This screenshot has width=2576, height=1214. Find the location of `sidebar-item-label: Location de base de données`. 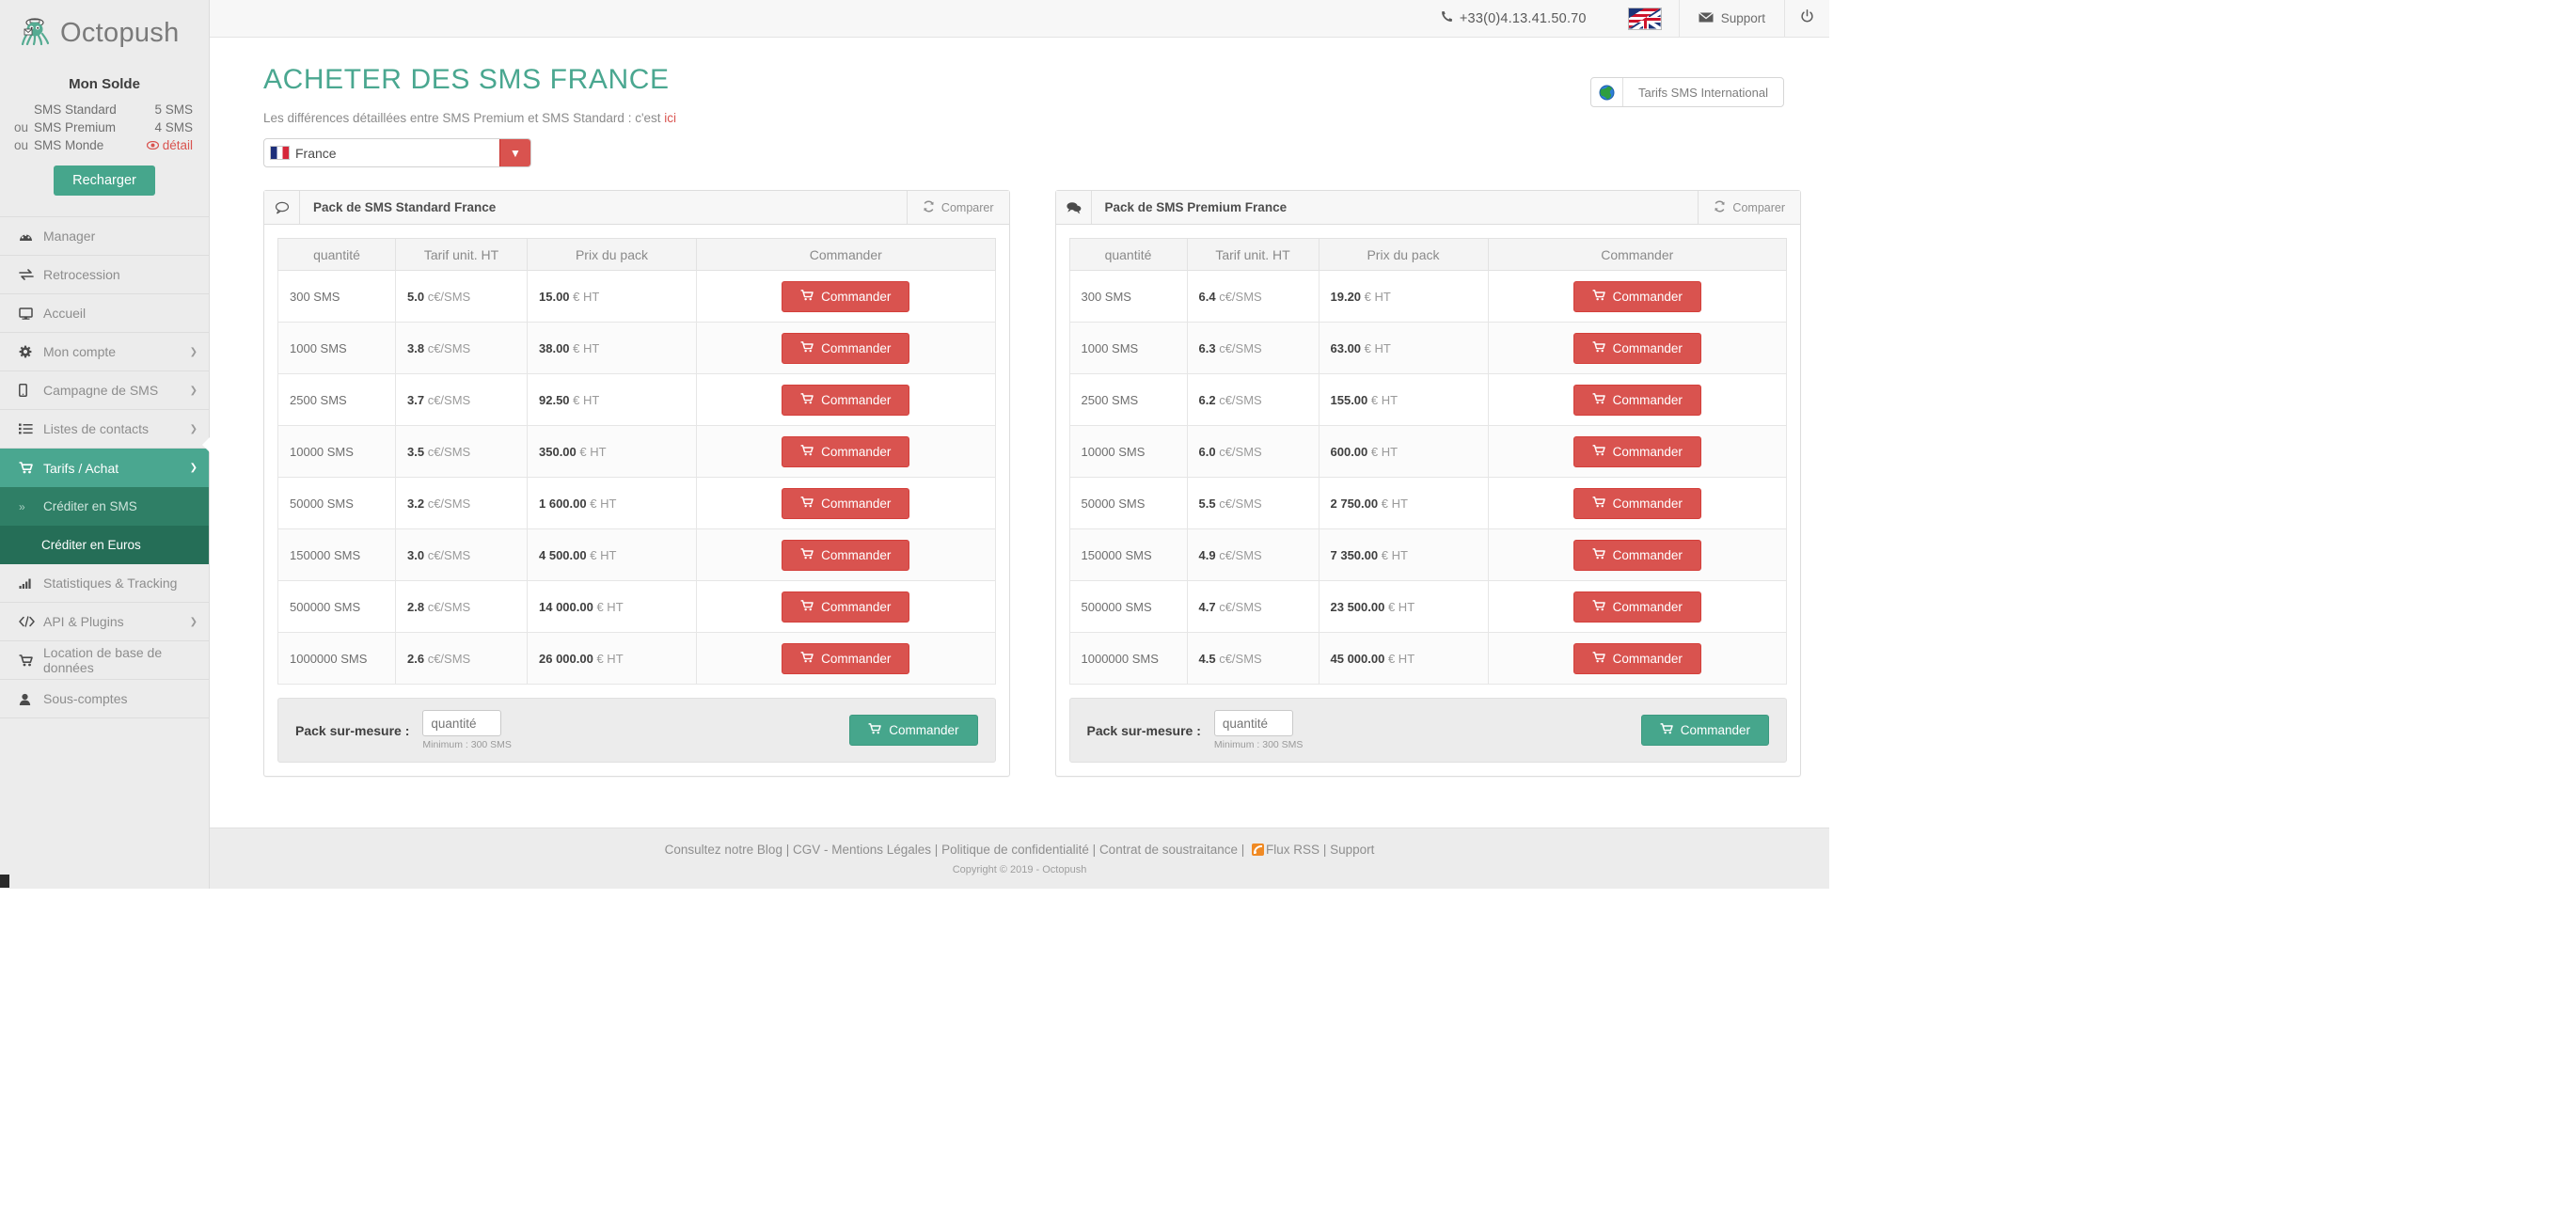

sidebar-item-label: Location de base de données is located at coordinates (103, 660).